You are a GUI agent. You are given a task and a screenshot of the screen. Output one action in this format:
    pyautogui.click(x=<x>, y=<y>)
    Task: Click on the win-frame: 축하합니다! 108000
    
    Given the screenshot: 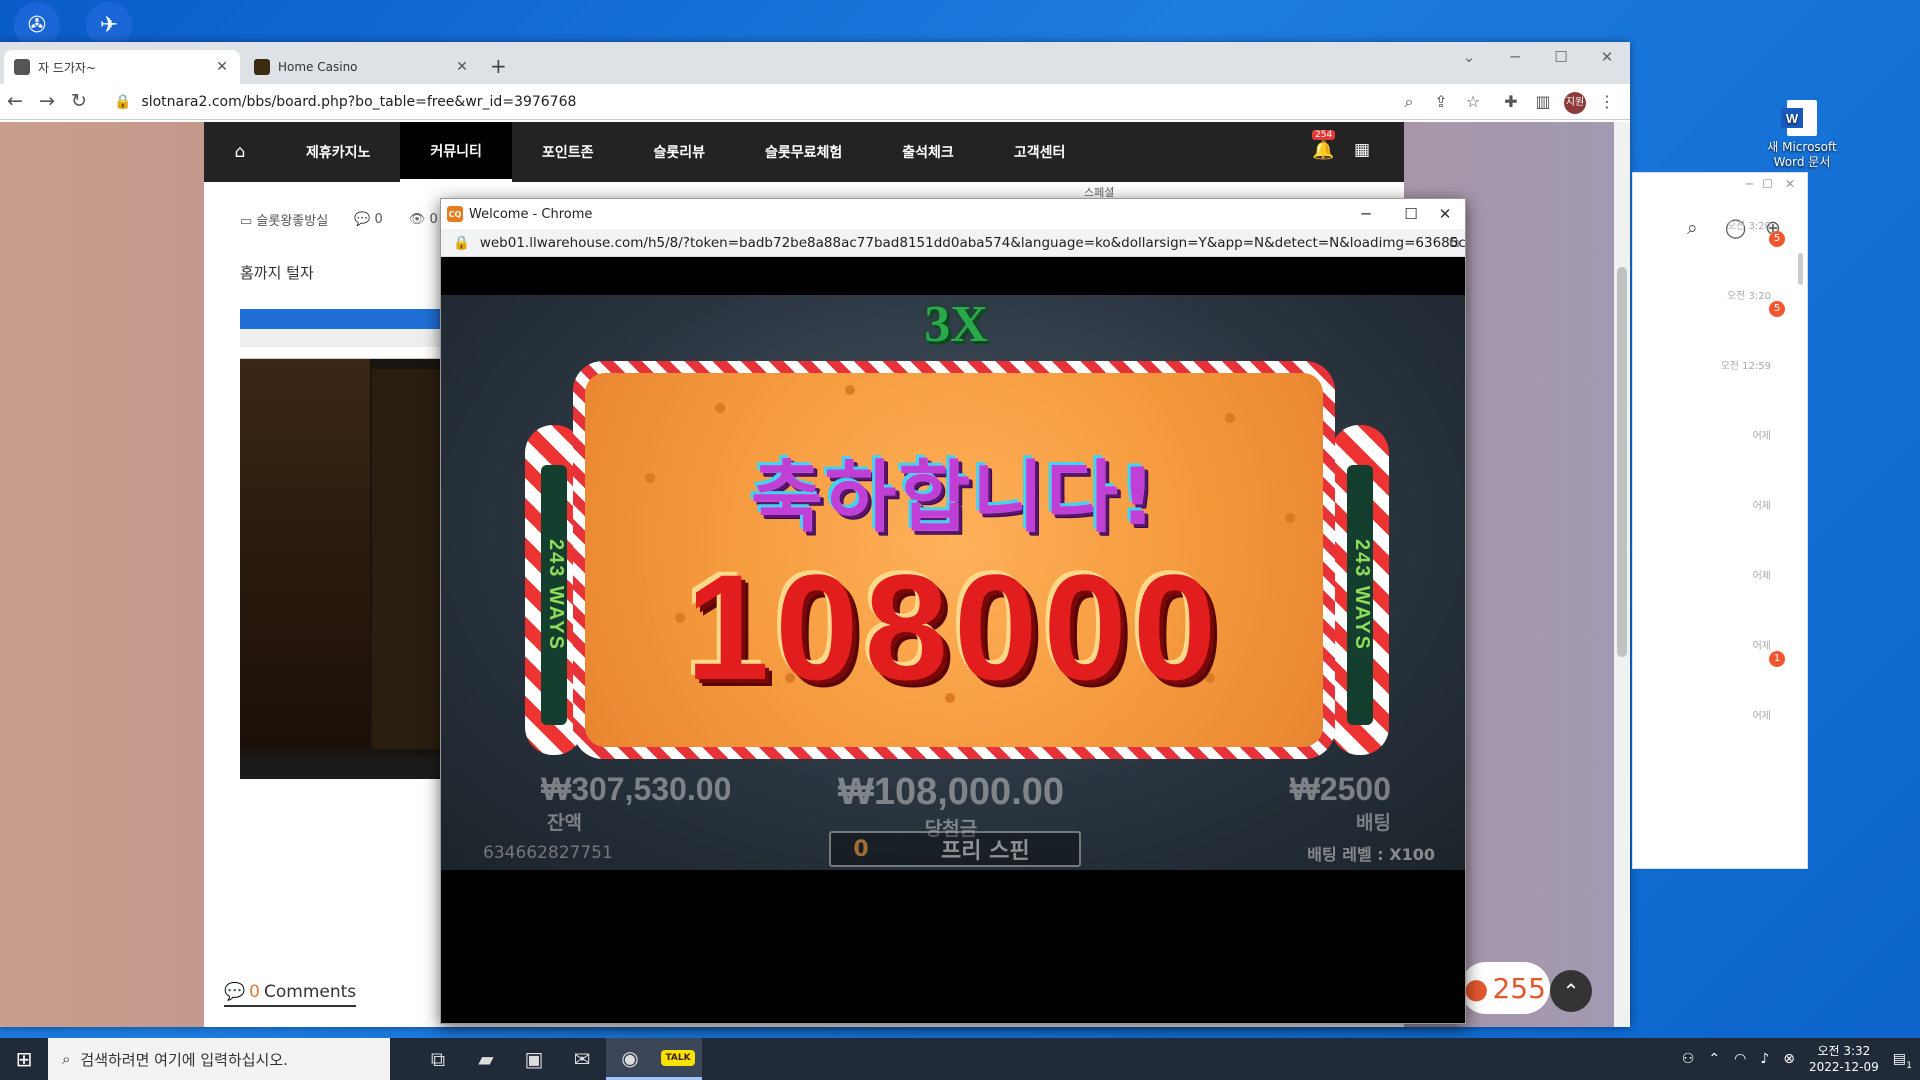 What is the action you would take?
    pyautogui.click(x=954, y=560)
    